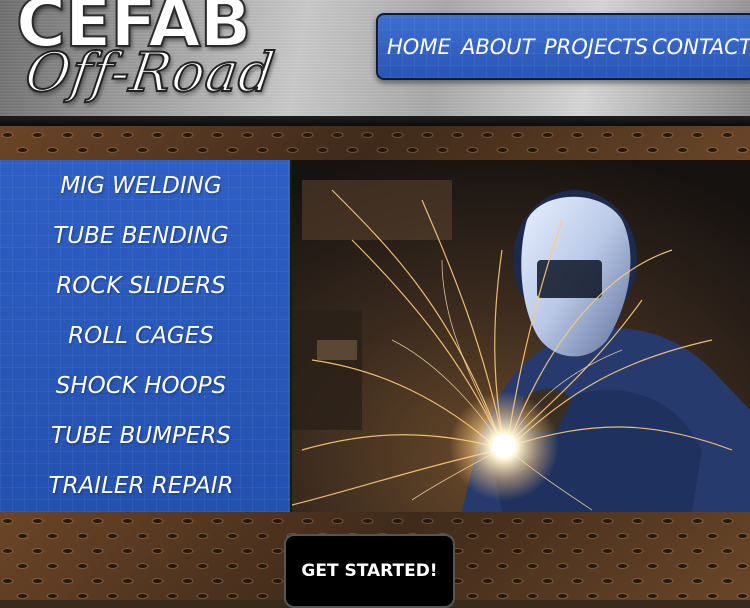  What do you see at coordinates (369, 571) in the screenshot?
I see `get-started-button: GET STARTED!` at bounding box center [369, 571].